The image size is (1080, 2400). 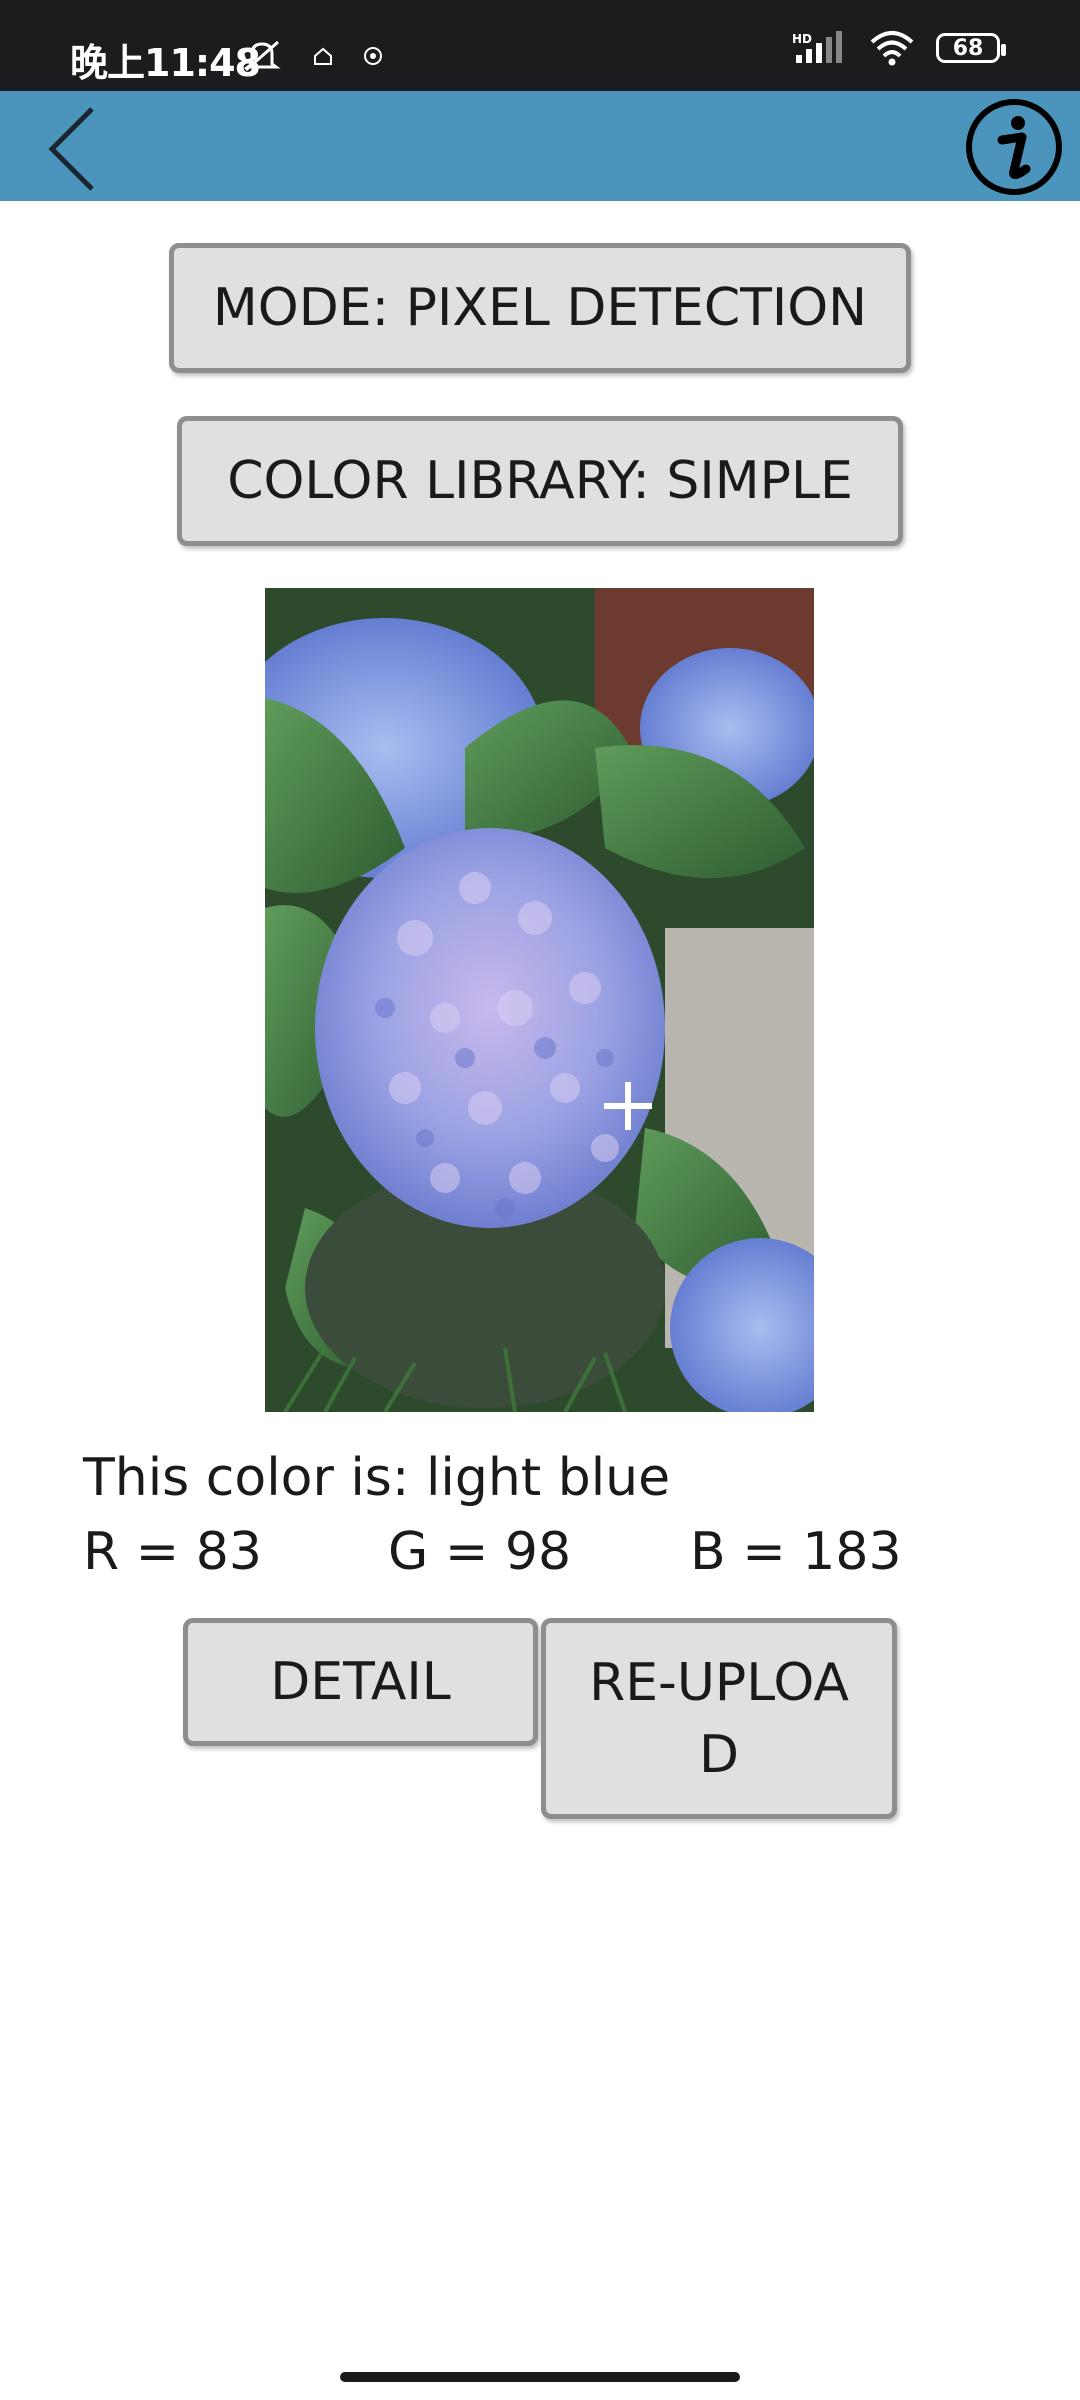 What do you see at coordinates (71, 149) in the screenshot?
I see `chevron-left-icon` at bounding box center [71, 149].